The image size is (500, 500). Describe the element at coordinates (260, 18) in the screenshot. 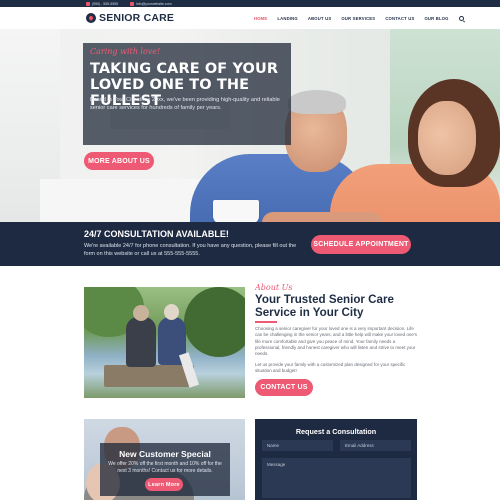

I see `nav-home: HOME` at that location.